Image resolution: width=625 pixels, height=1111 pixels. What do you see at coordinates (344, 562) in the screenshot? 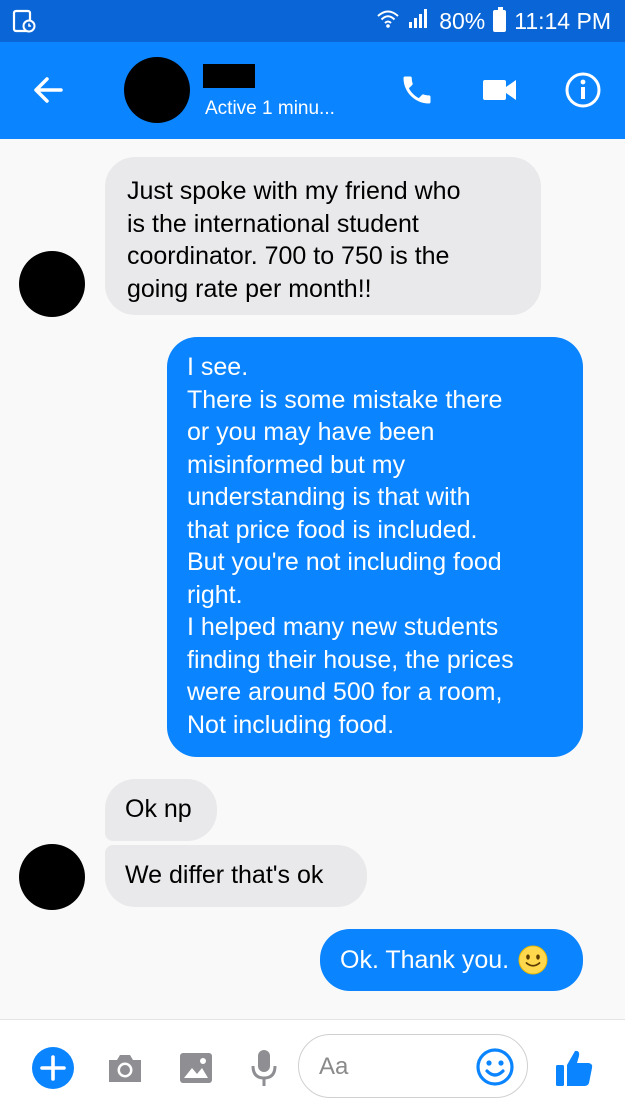
I see `message-line: But you're not including food` at bounding box center [344, 562].